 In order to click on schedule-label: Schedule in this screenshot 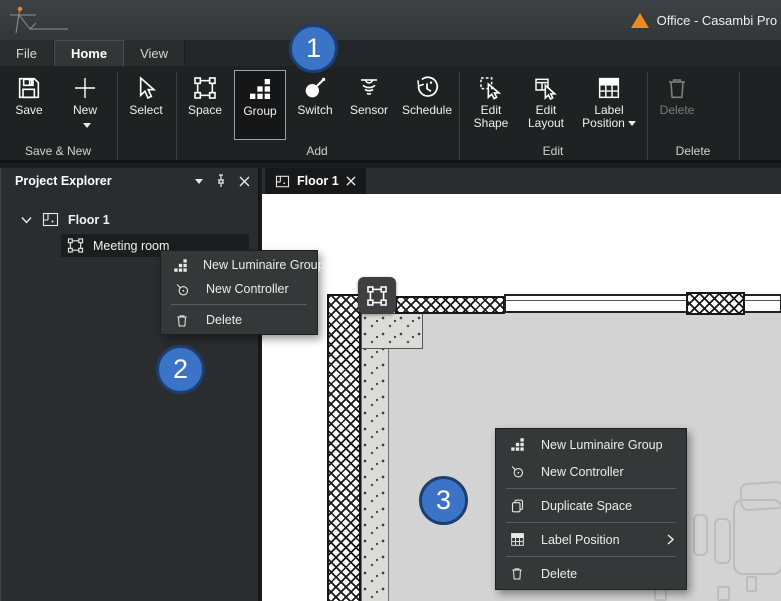, I will do `click(427, 110)`.